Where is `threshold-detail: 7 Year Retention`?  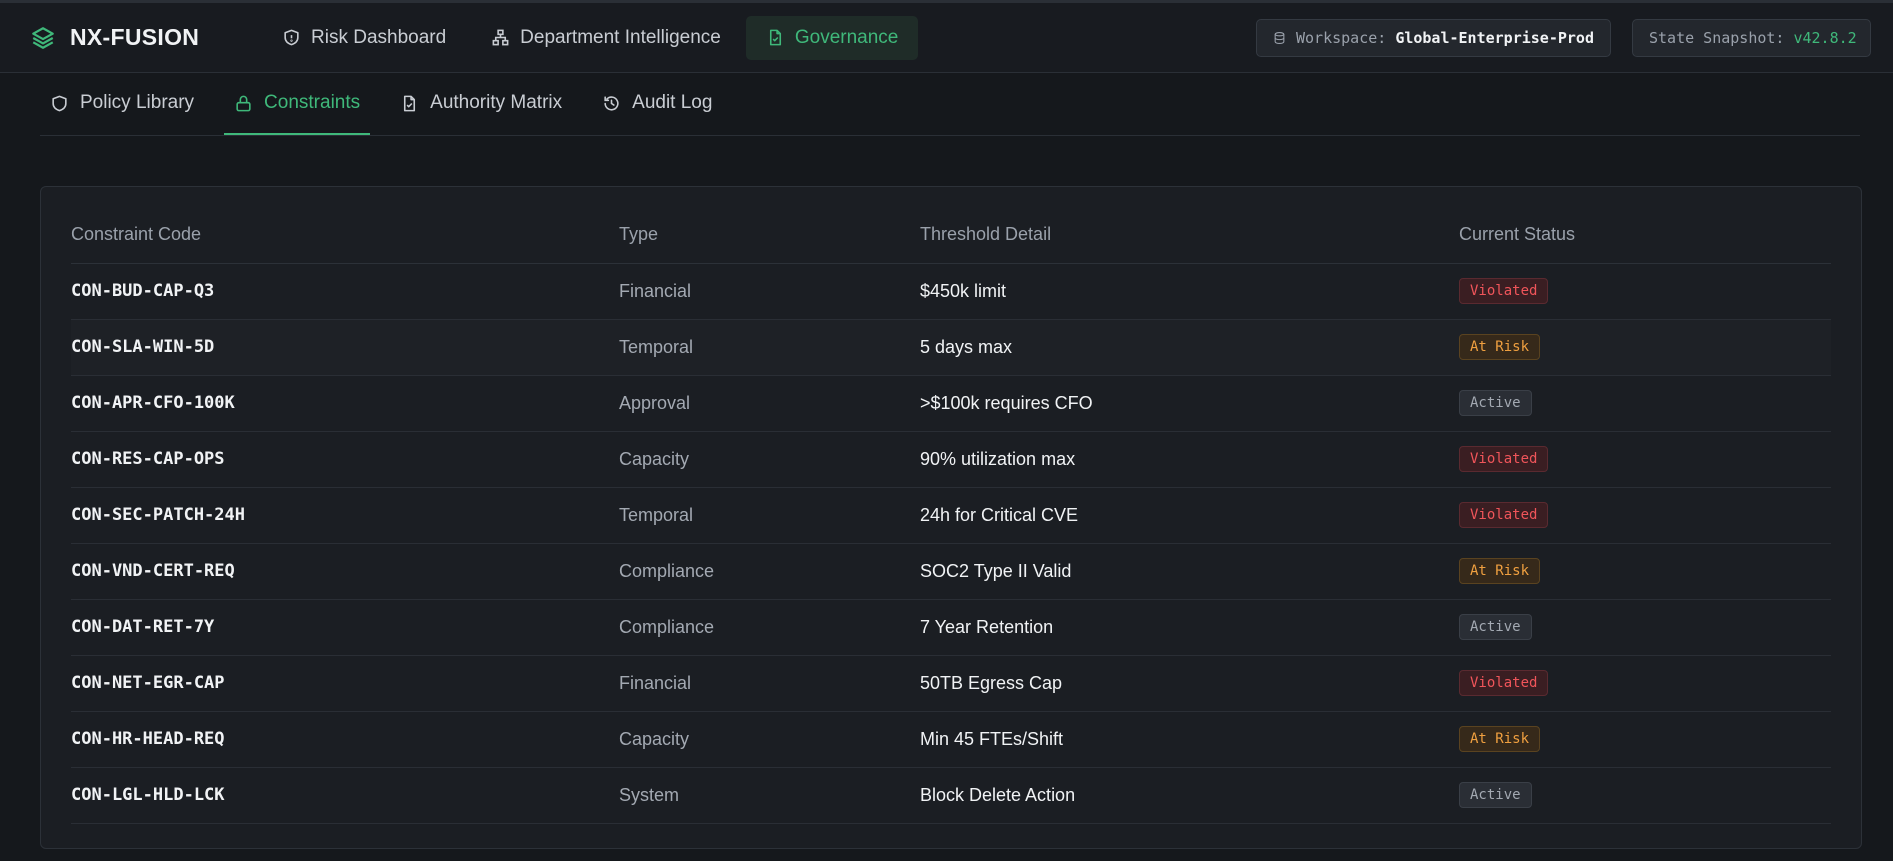
threshold-detail: 7 Year Retention is located at coordinates (1189, 627).